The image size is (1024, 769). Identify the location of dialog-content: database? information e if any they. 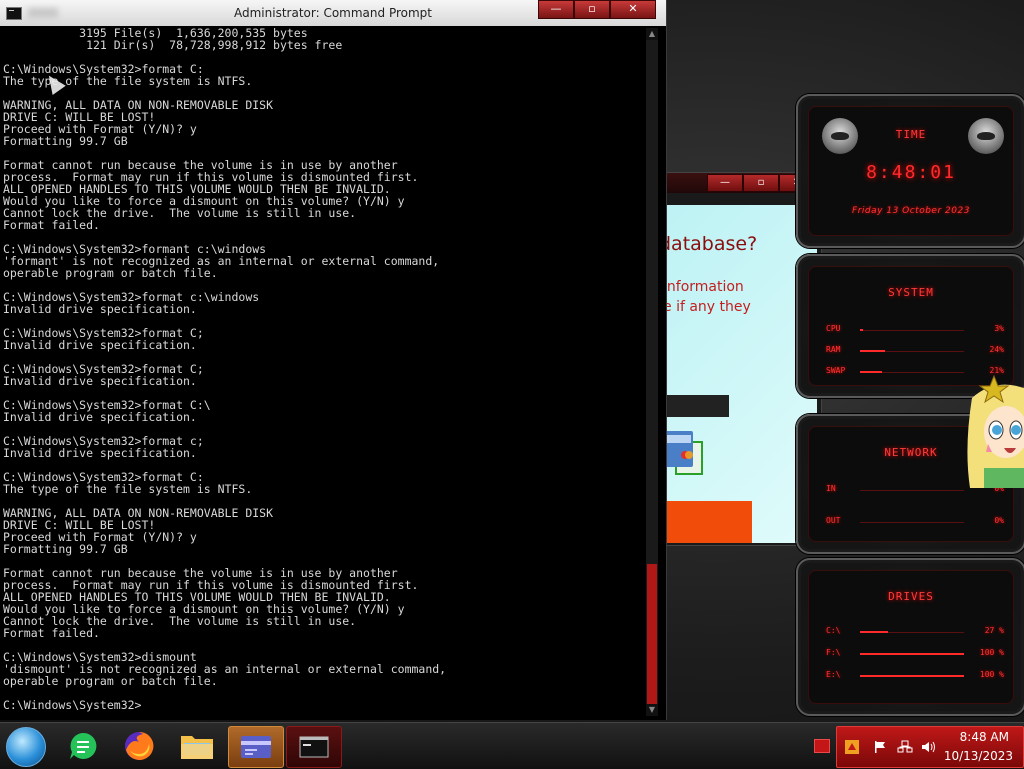
(738, 374).